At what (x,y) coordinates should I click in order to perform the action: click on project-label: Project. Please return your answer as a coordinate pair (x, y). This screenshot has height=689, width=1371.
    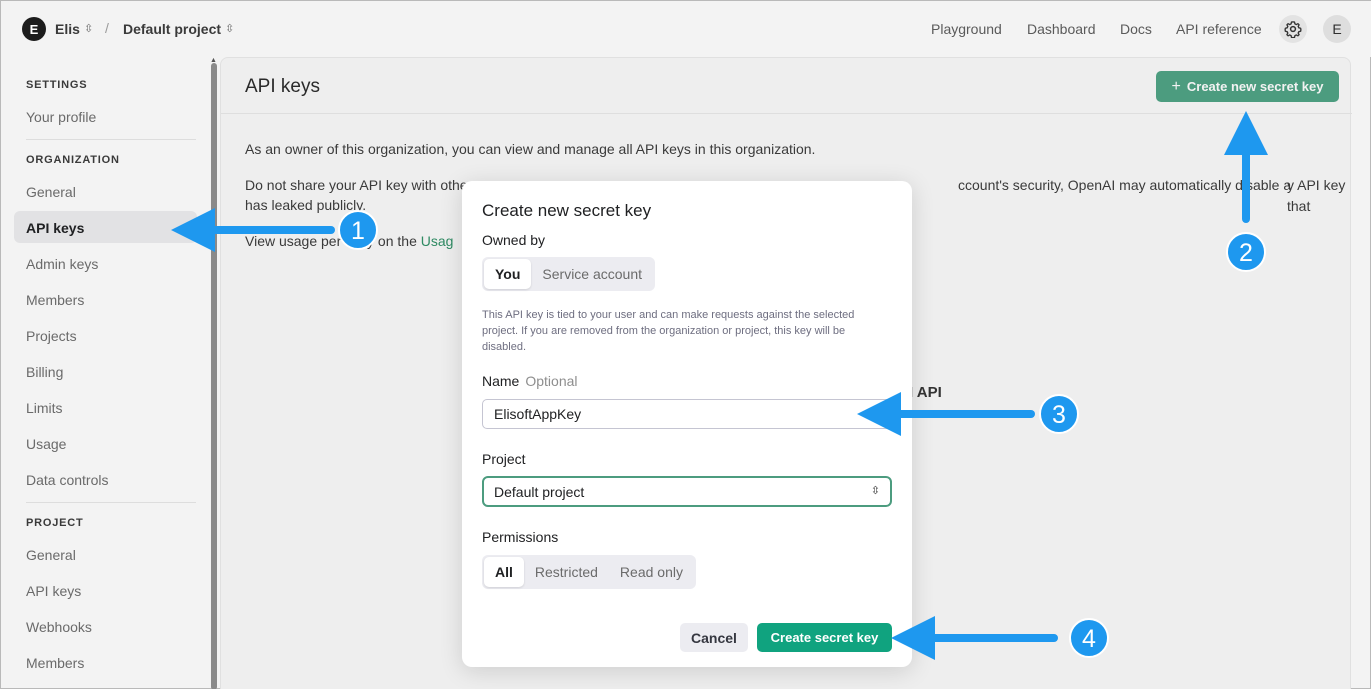
    Looking at the image, I should click on (504, 459).